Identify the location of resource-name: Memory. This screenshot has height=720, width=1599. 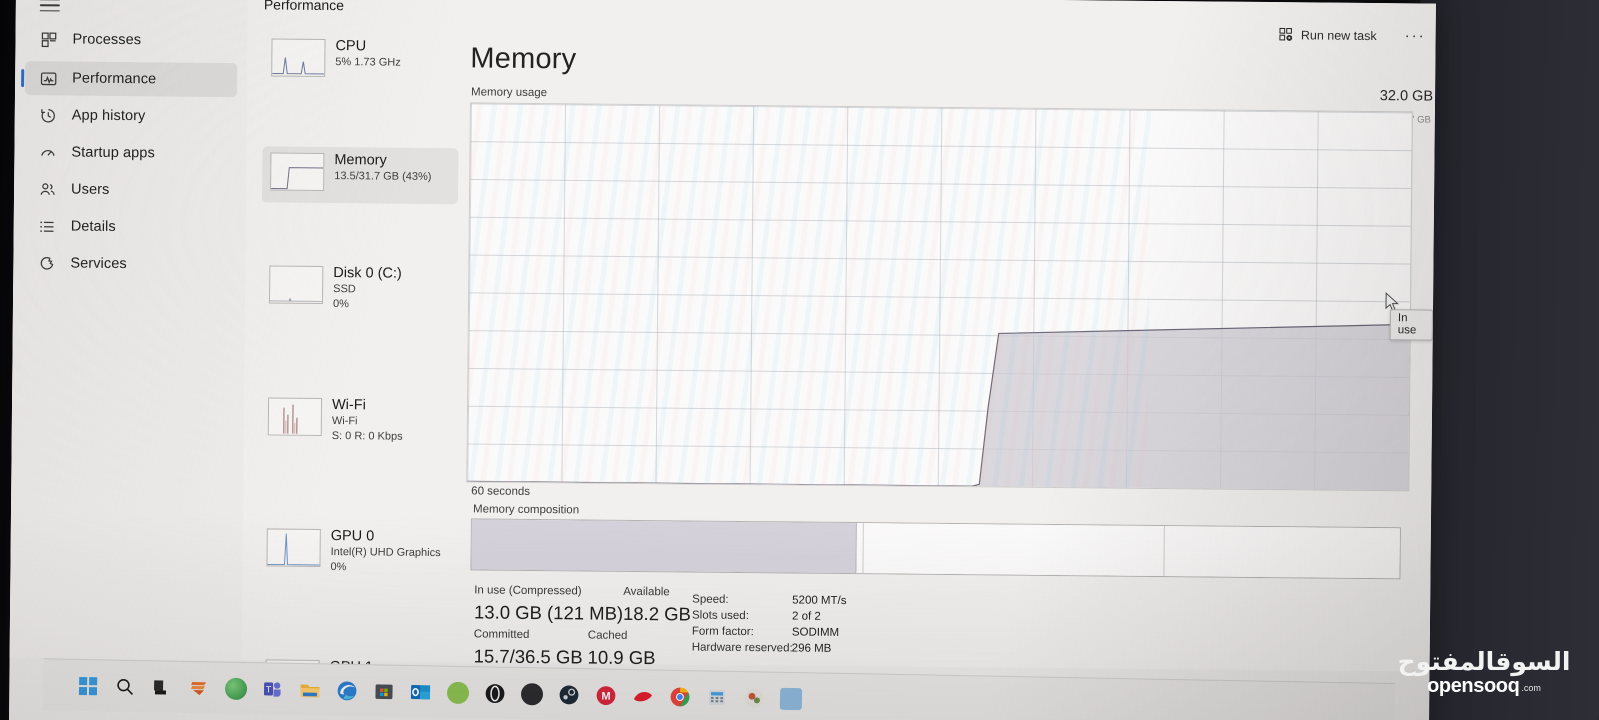
(360, 160).